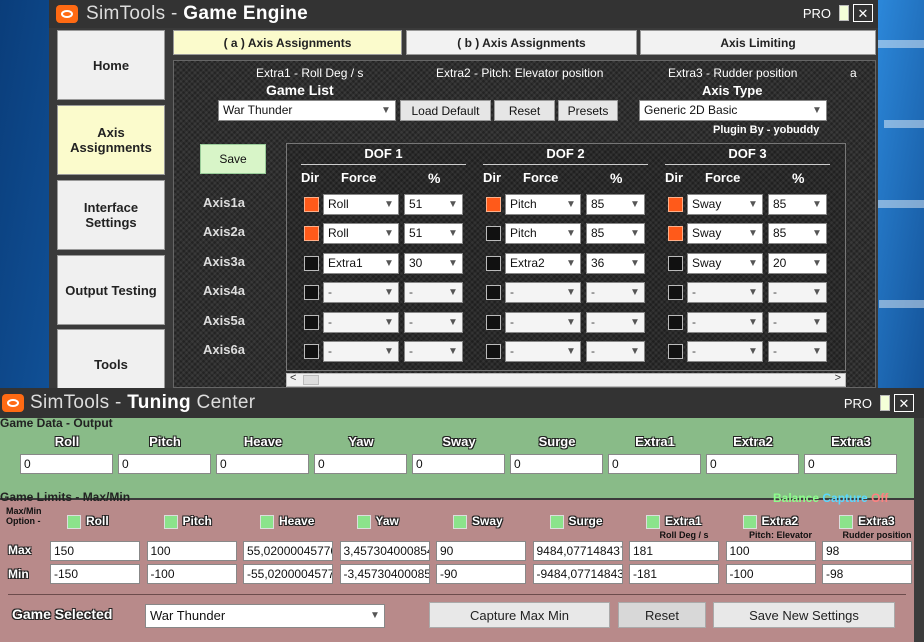 Image resolution: width=924 pixels, height=642 pixels. I want to click on max-field-extra3: 98, so click(867, 551).